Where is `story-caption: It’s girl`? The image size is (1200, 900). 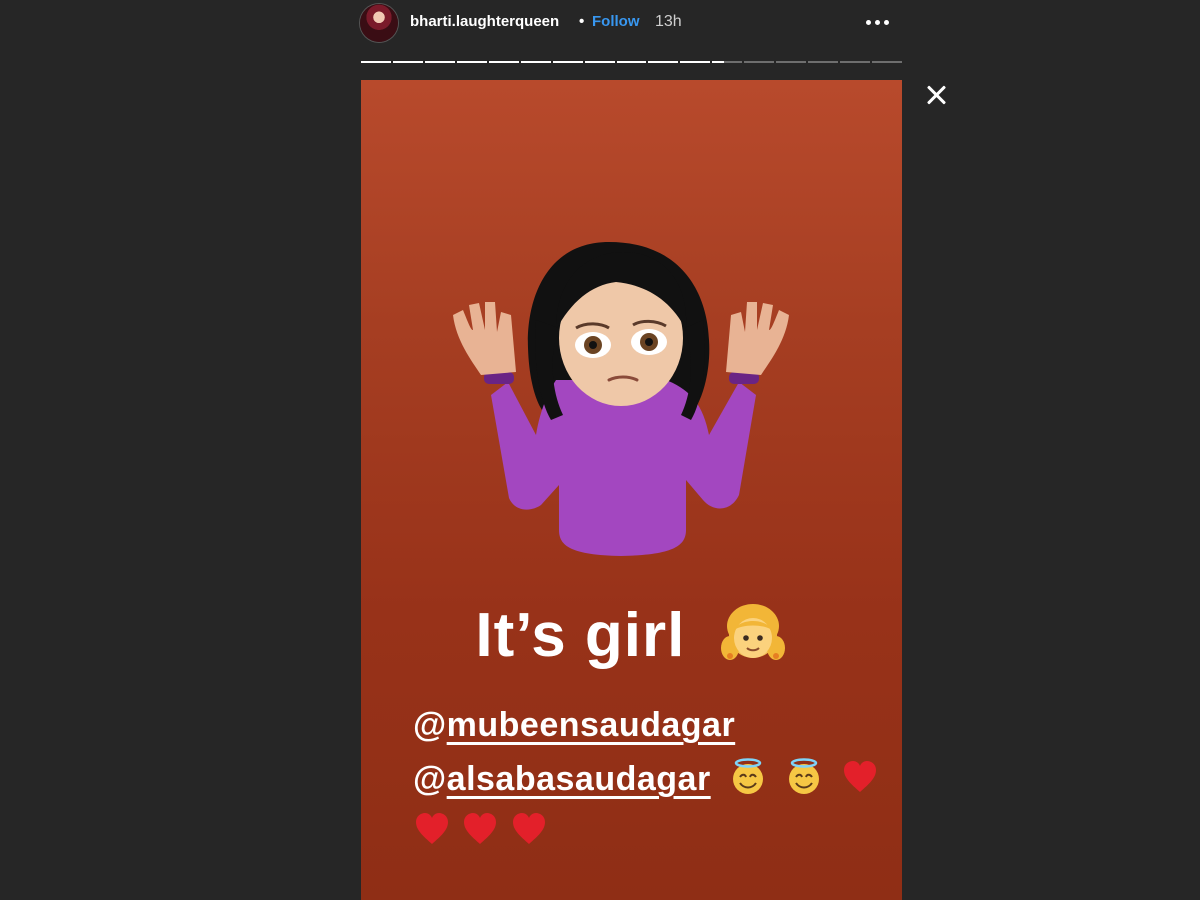 story-caption: It’s girl is located at coordinates (631, 633).